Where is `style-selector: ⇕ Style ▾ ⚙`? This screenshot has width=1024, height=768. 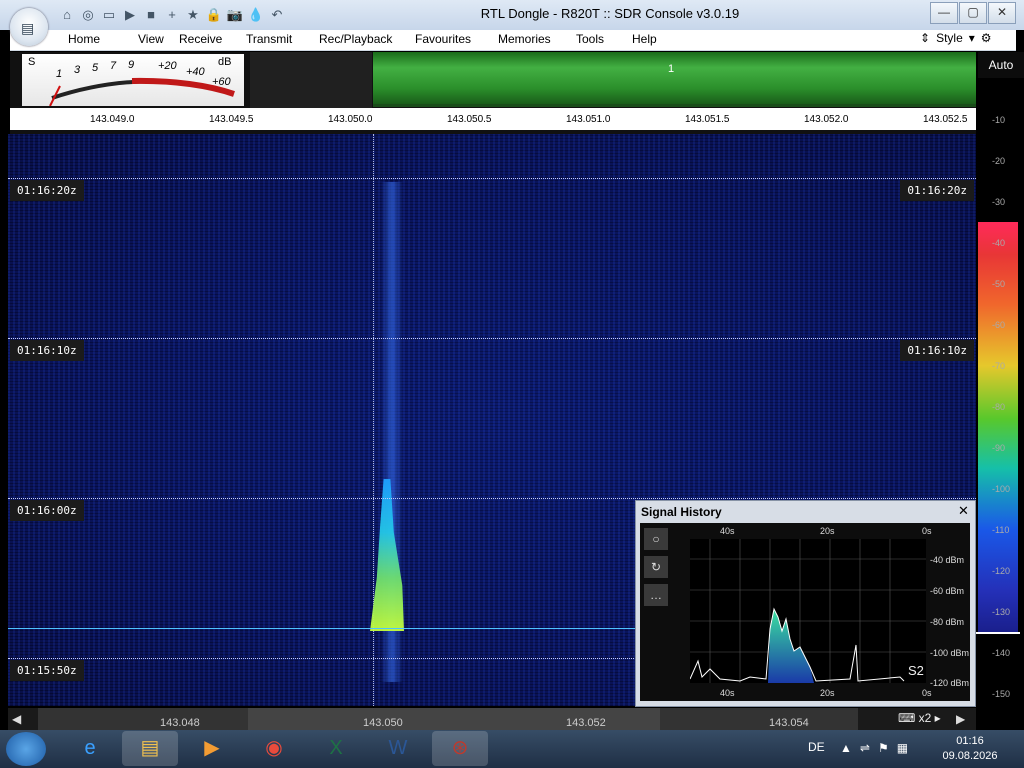 style-selector: ⇕ Style ▾ ⚙ is located at coordinates (956, 38).